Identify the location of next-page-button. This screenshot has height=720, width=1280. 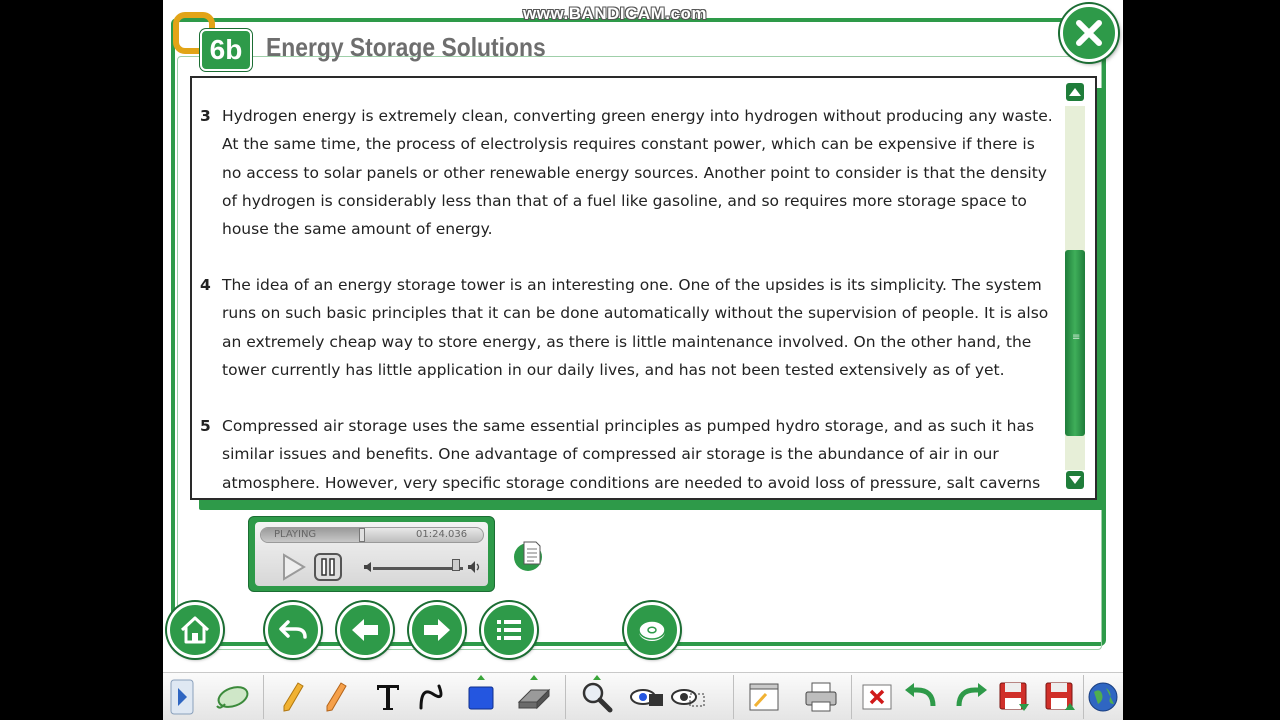
(437, 630).